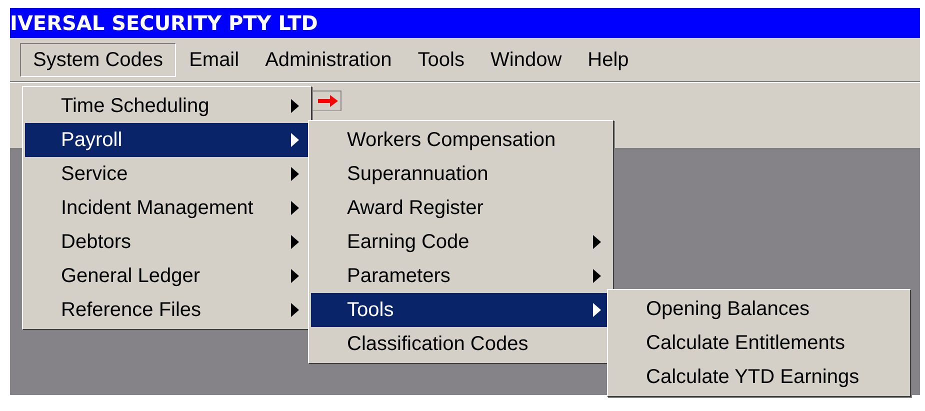  I want to click on menu-item: Calculate YTD Earnings, so click(759, 377).